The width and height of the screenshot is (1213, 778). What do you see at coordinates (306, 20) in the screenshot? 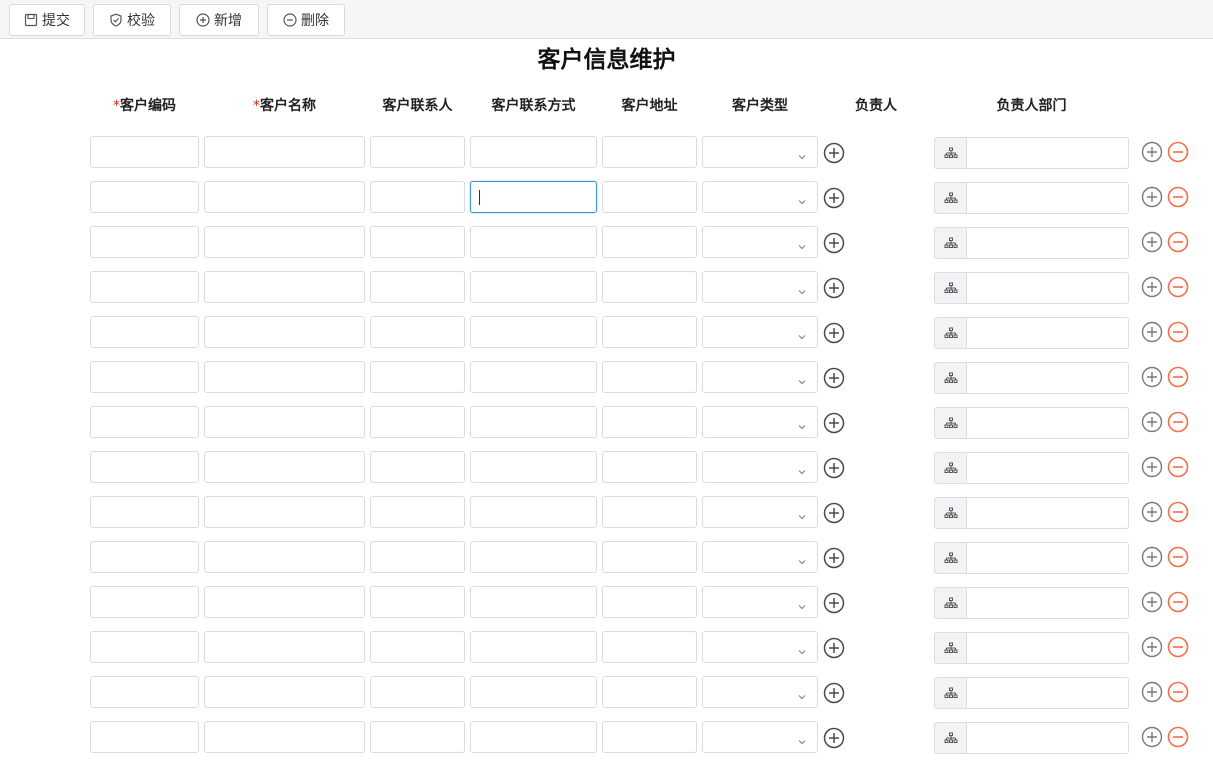
I see `delete-button: 删除` at bounding box center [306, 20].